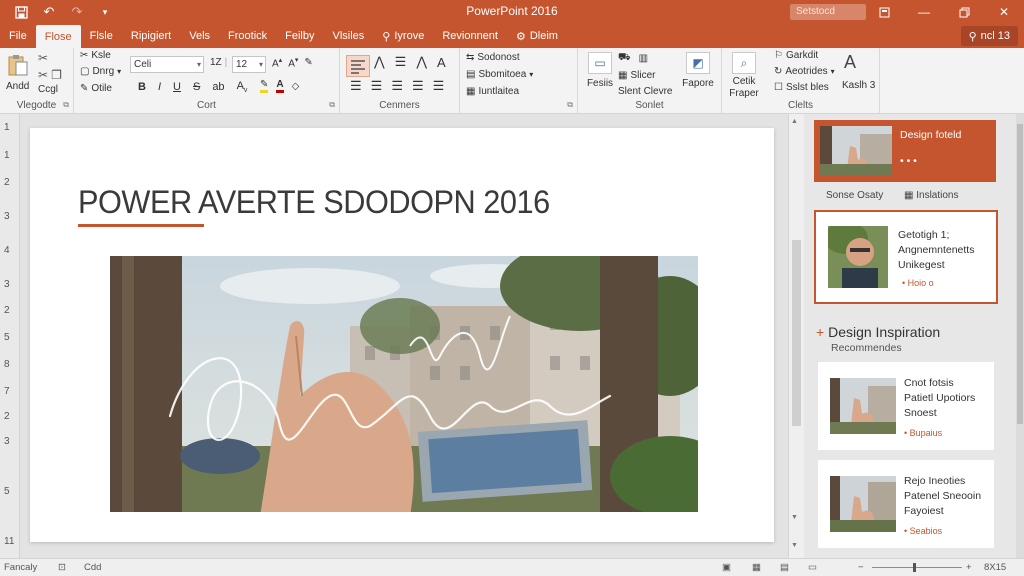 The image size is (1024, 576). Describe the element at coordinates (356, 86) in the screenshot. I see `align-justify-icon: ☰` at that location.